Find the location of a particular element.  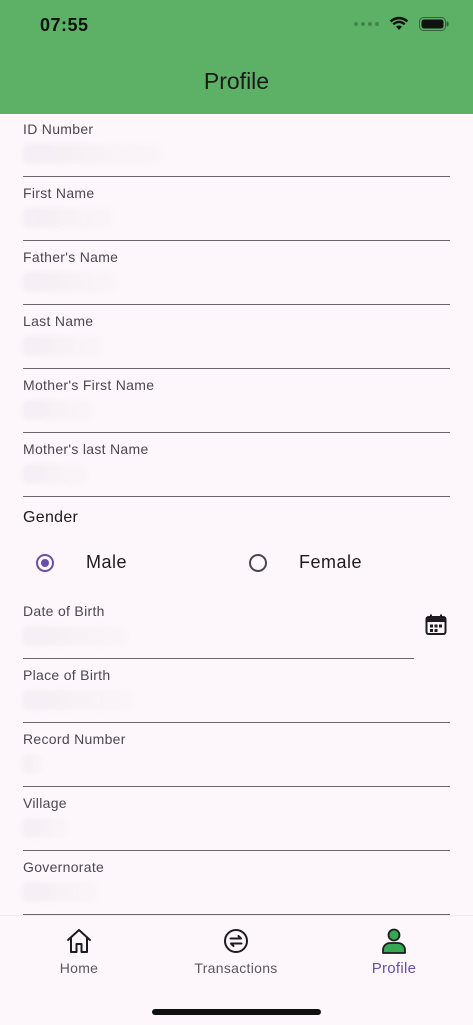

app-header: 07:55 Profile is located at coordinates (236, 57).